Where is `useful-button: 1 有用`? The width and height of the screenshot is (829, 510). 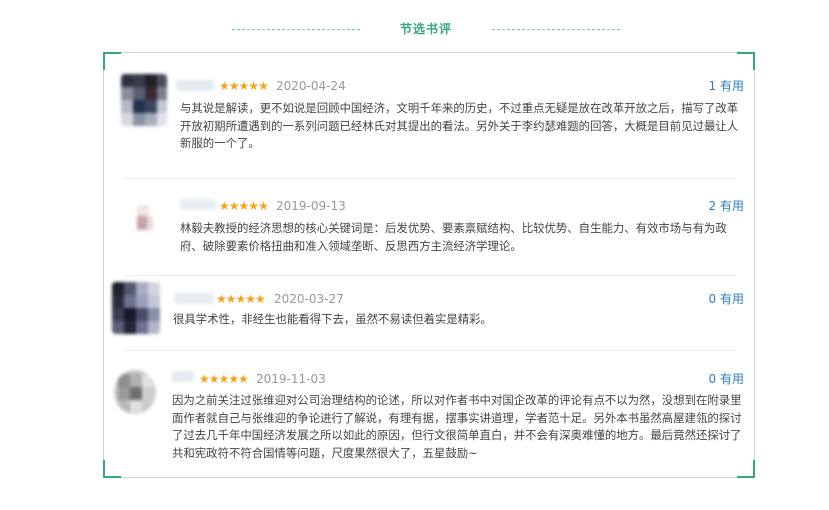
useful-button: 1 有用 is located at coordinates (726, 86).